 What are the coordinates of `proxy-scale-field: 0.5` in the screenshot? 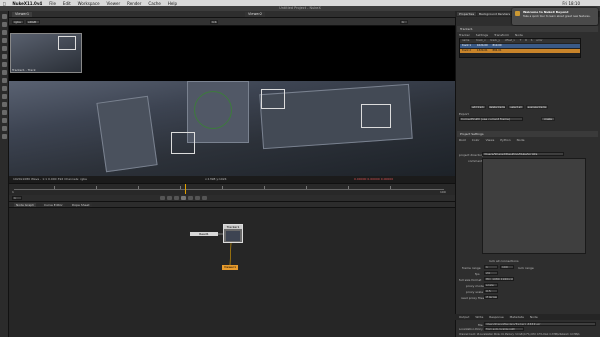 It's located at (491, 291).